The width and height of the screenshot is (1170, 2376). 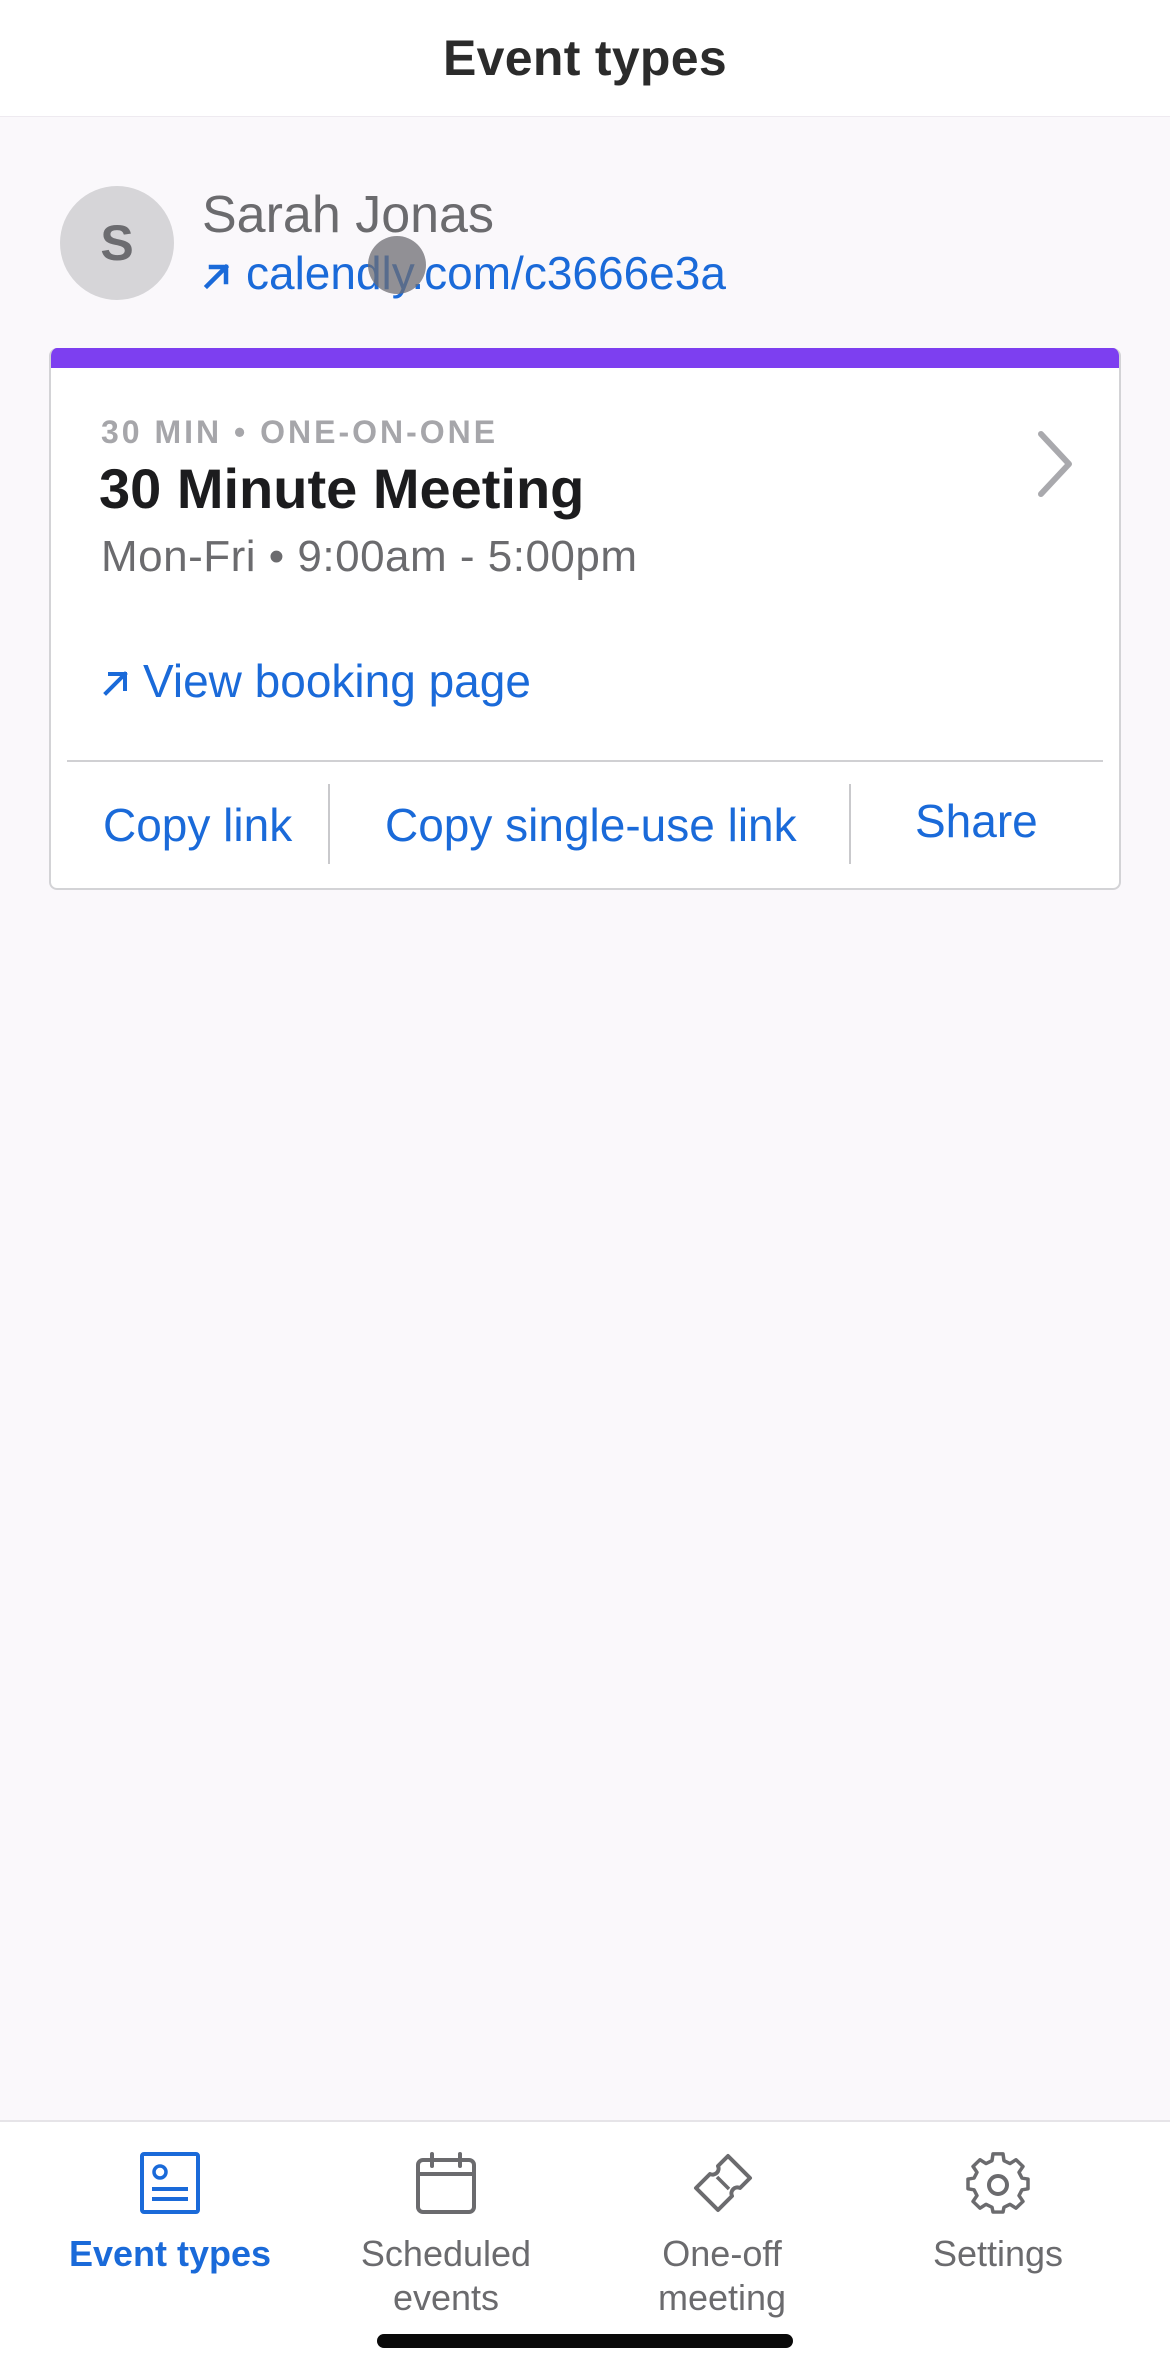 What do you see at coordinates (446, 2297) in the screenshot?
I see `tab-label-line: events` at bounding box center [446, 2297].